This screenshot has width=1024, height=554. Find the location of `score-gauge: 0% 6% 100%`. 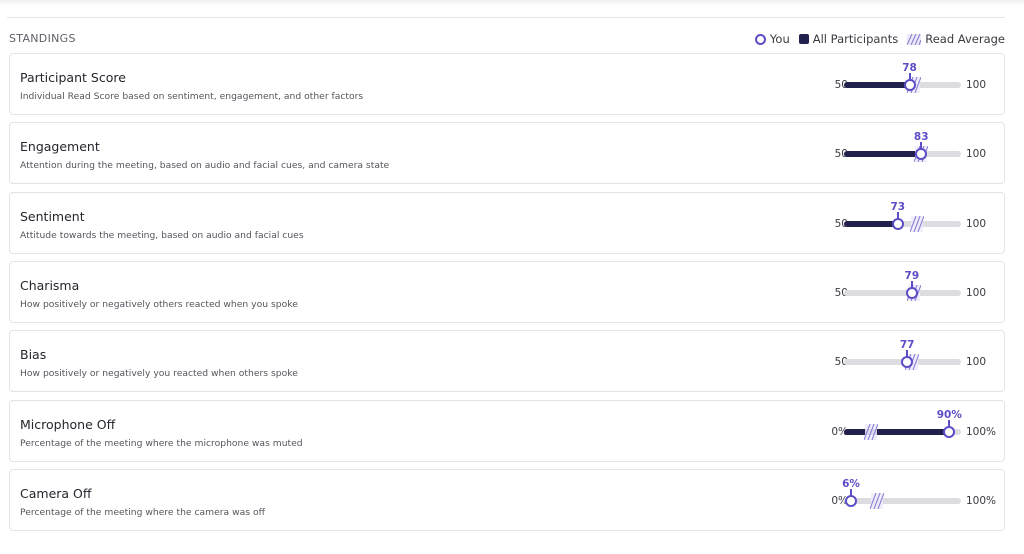

score-gauge: 0% 6% 100% is located at coordinates (908, 501).